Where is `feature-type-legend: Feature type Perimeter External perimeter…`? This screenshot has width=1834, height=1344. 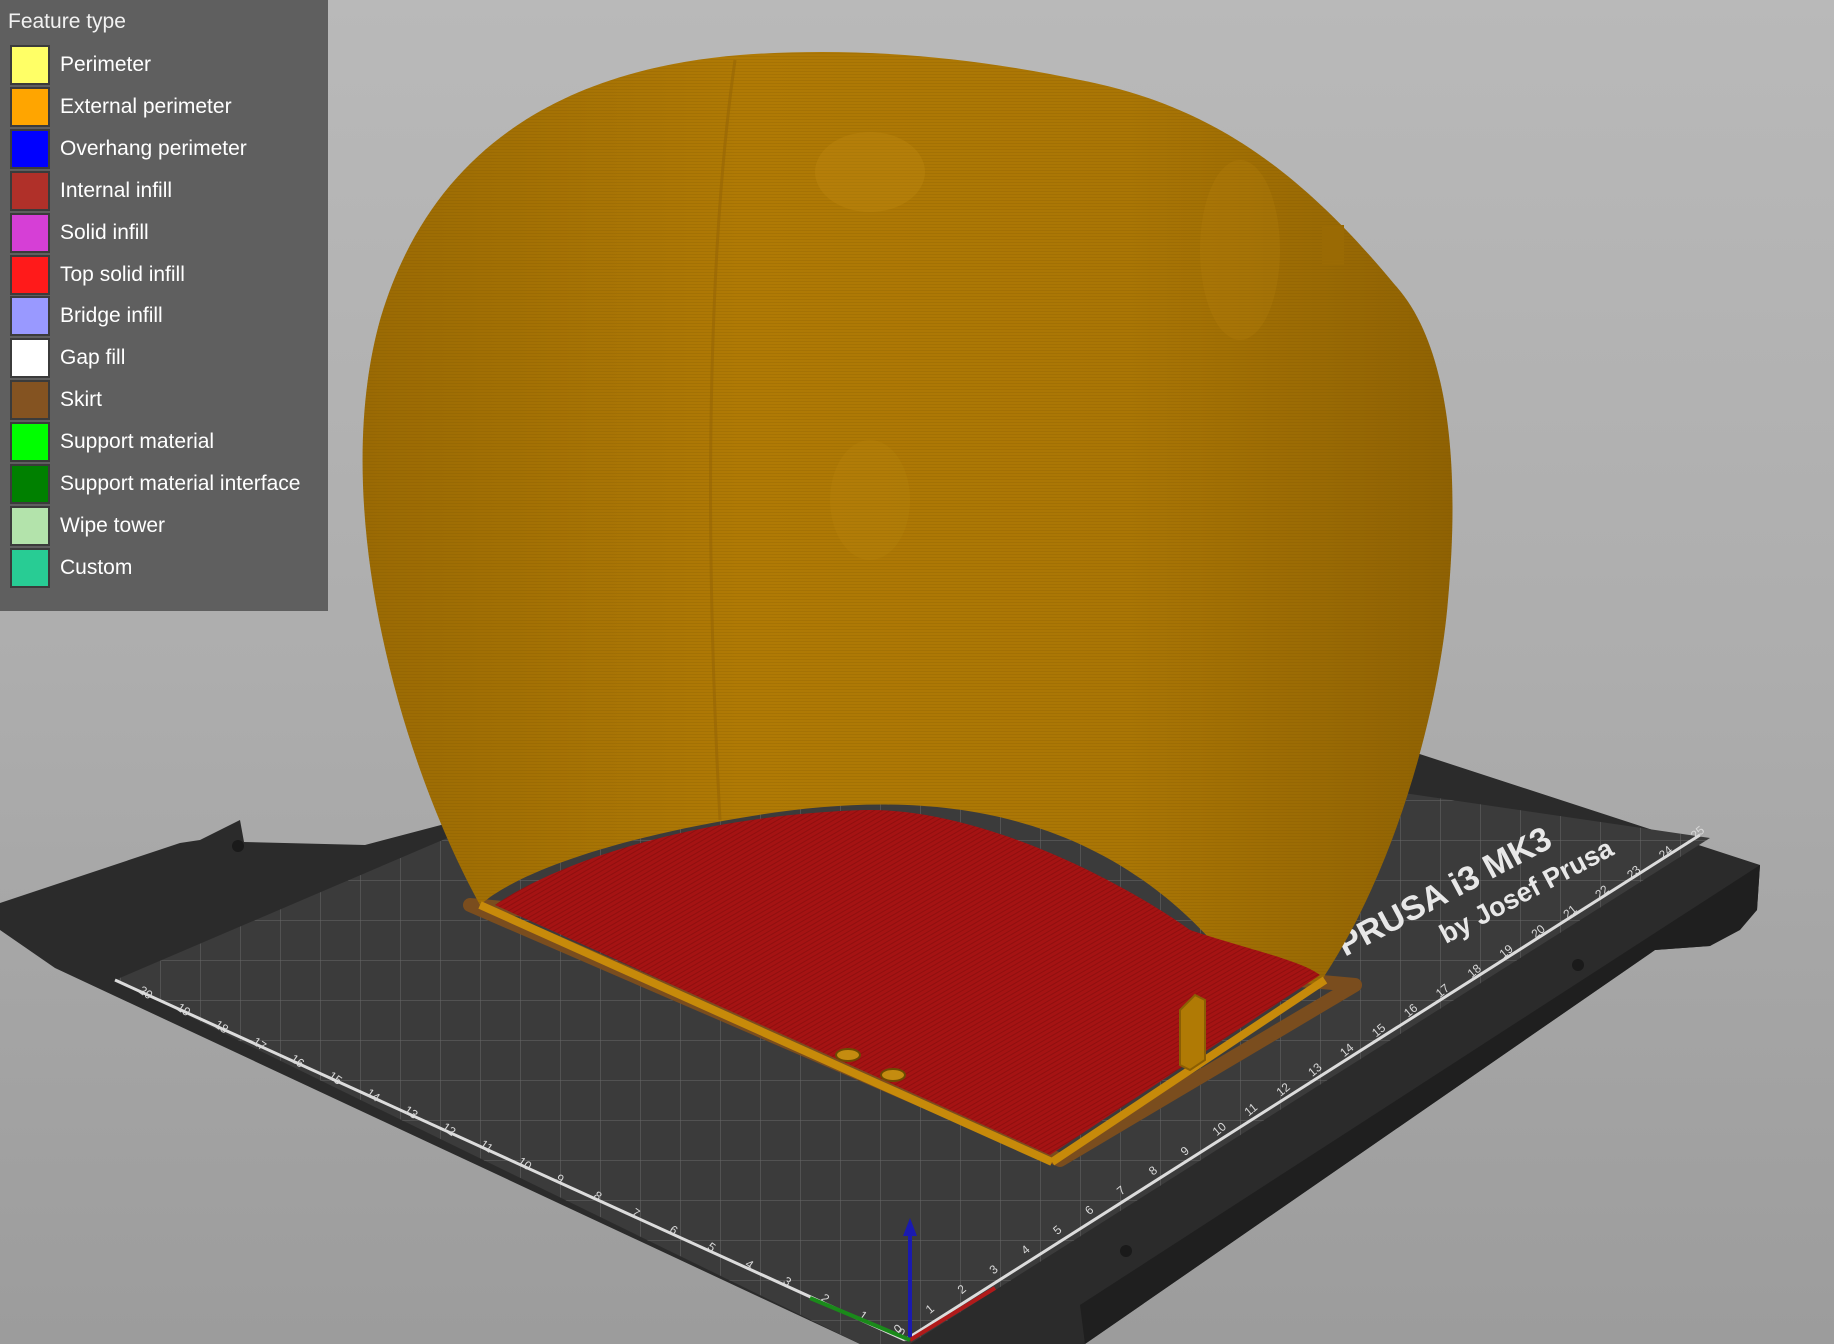
feature-type-legend: Feature type Perimeter External perimeter… is located at coordinates (164, 305).